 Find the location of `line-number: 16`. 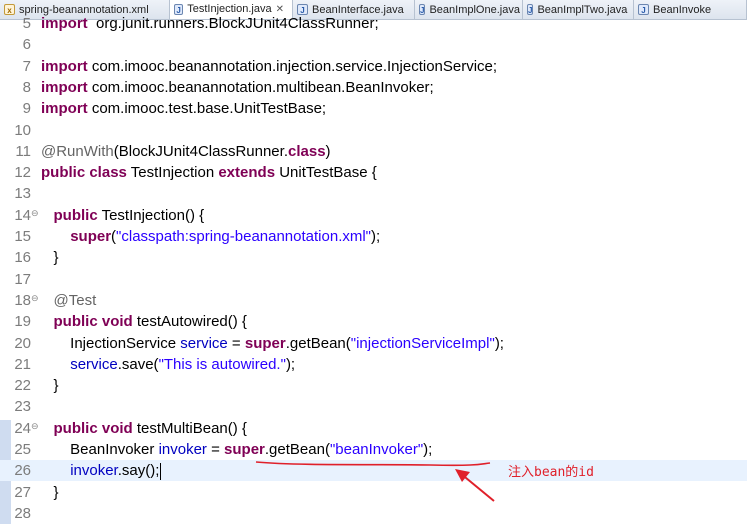

line-number: 16 is located at coordinates (22, 258).